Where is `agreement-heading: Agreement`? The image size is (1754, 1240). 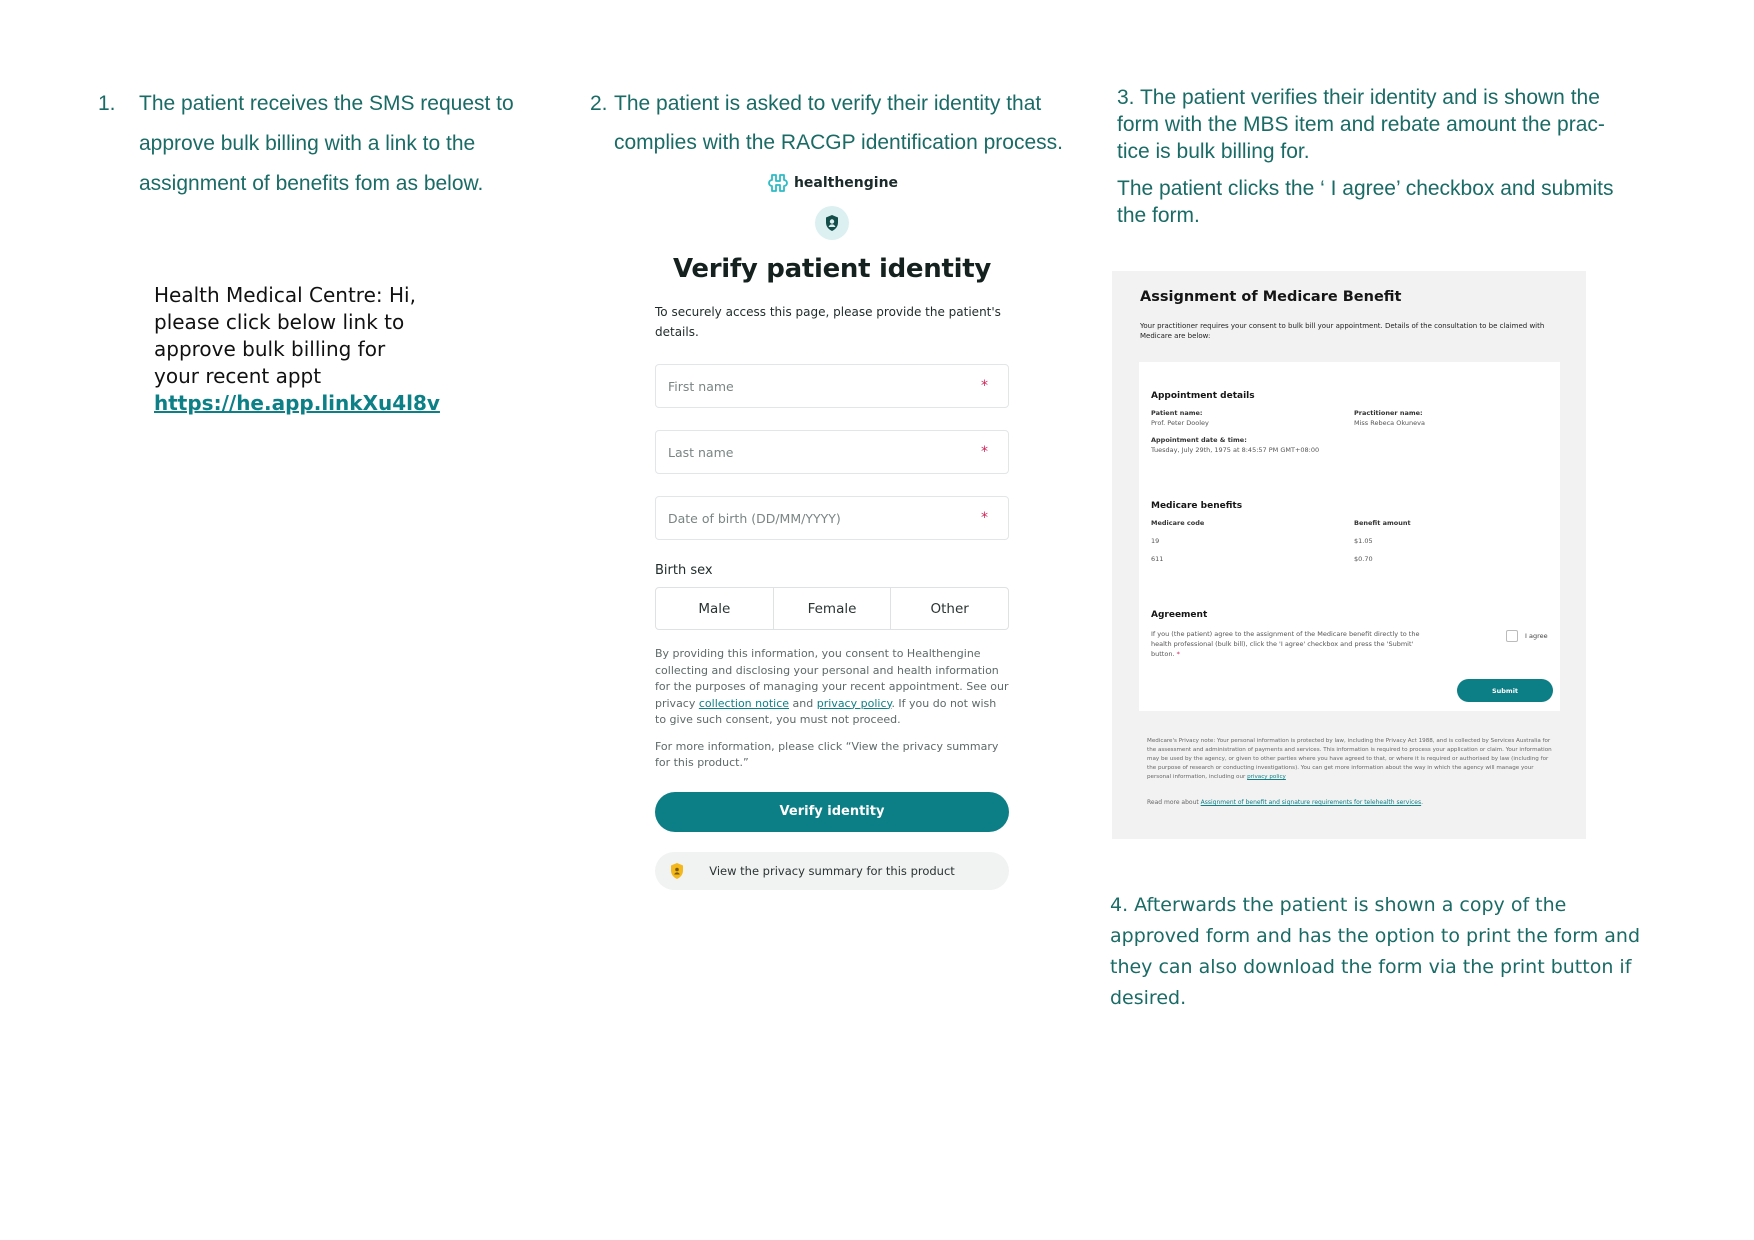
agreement-heading: Agreement is located at coordinates (1179, 615).